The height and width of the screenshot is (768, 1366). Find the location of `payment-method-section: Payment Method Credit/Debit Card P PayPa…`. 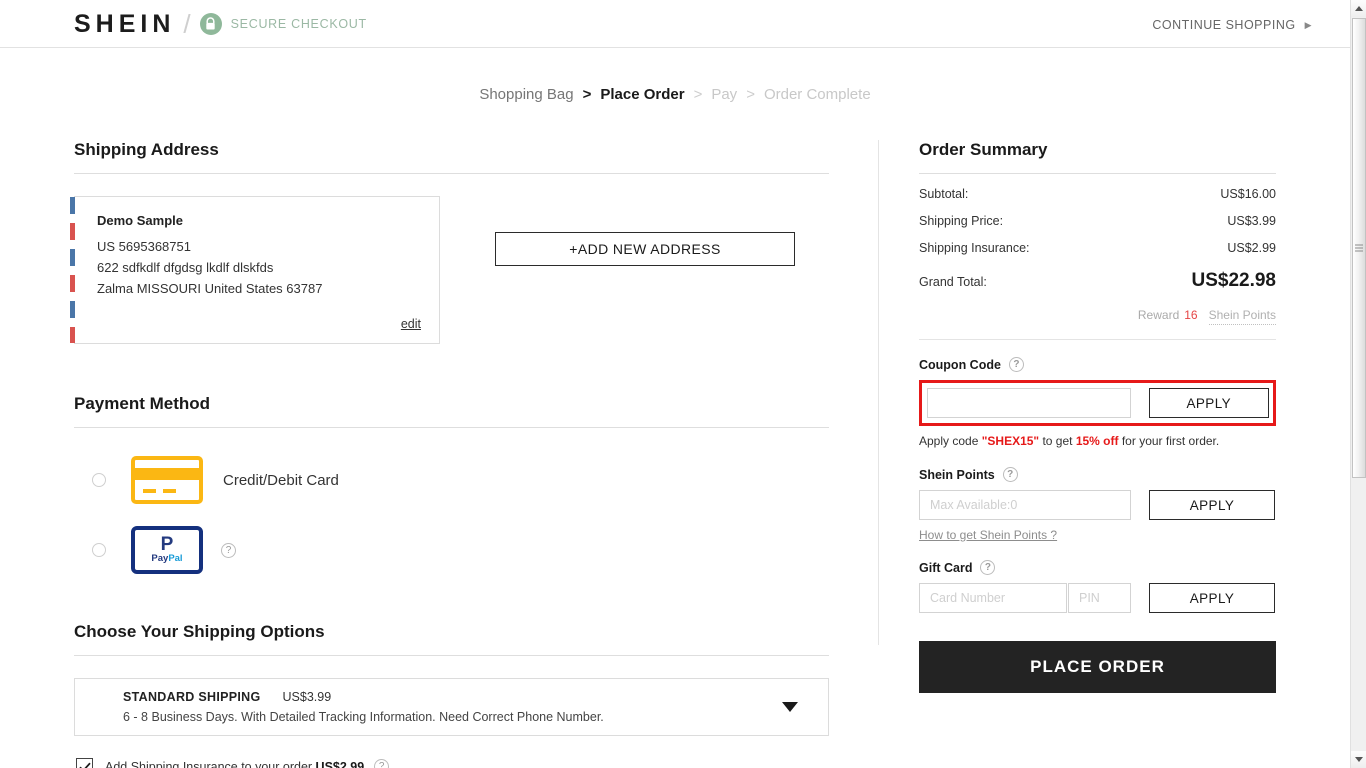

payment-method-section: Payment Method Credit/Debit Card P PayPa… is located at coordinates (451, 484).